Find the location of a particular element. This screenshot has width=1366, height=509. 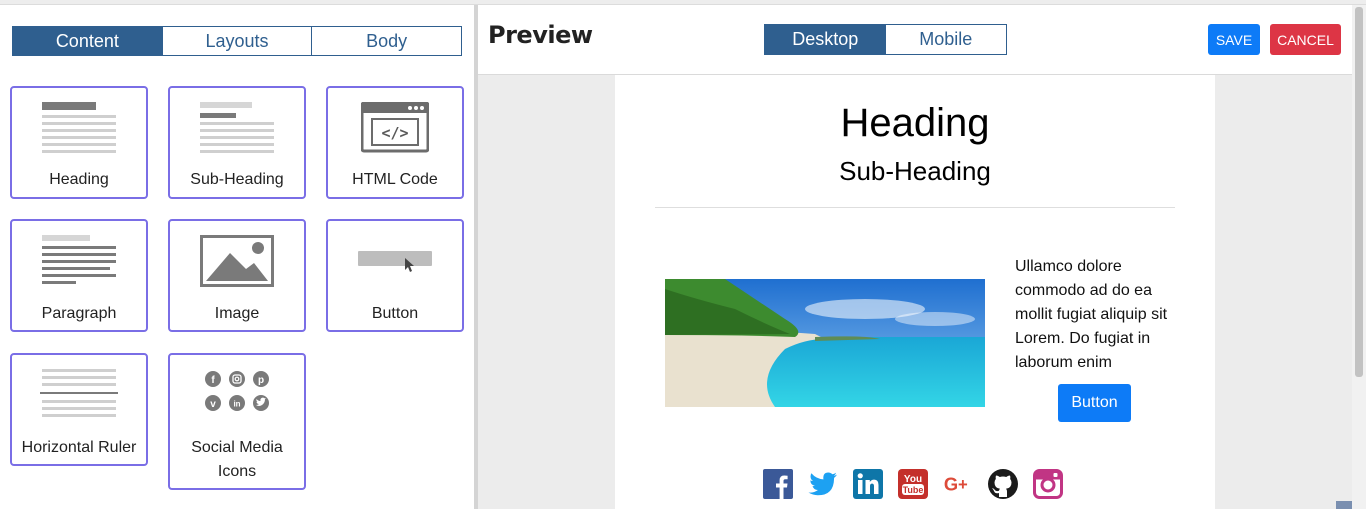

cancel-button: CANCEL is located at coordinates (1305, 39).